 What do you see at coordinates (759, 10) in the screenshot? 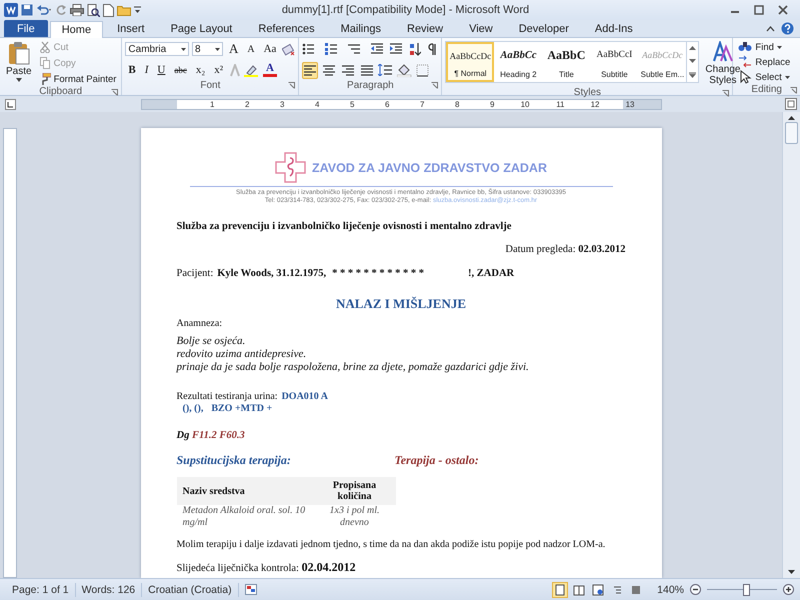
I see `maximize-icon` at bounding box center [759, 10].